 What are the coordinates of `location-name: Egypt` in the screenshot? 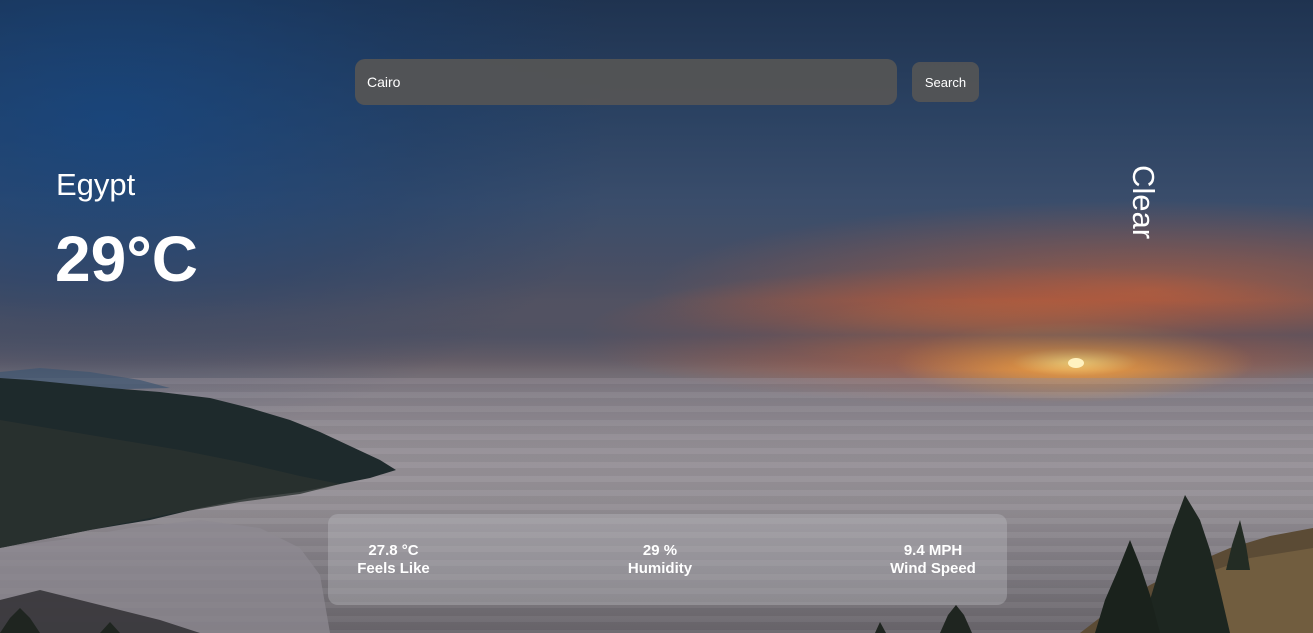 It's located at (96, 184).